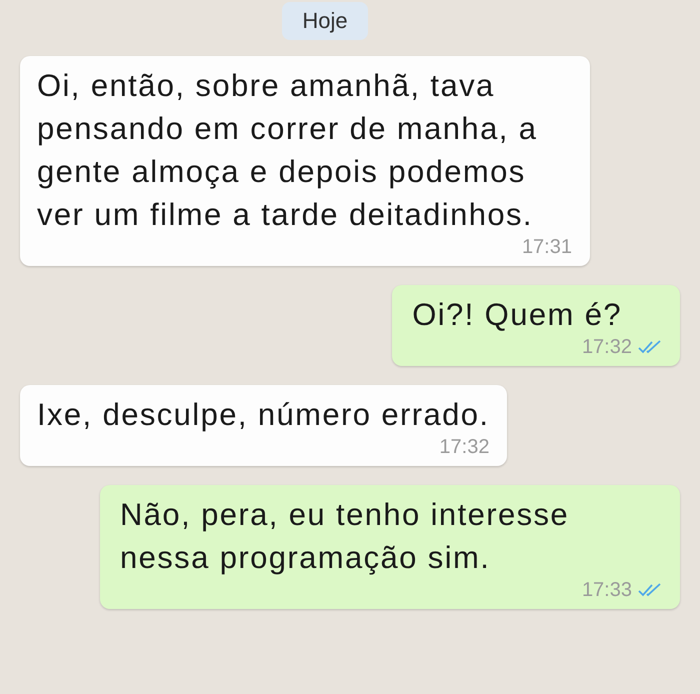 The height and width of the screenshot is (694, 700). What do you see at coordinates (325, 21) in the screenshot?
I see `date-badge: Hoje` at bounding box center [325, 21].